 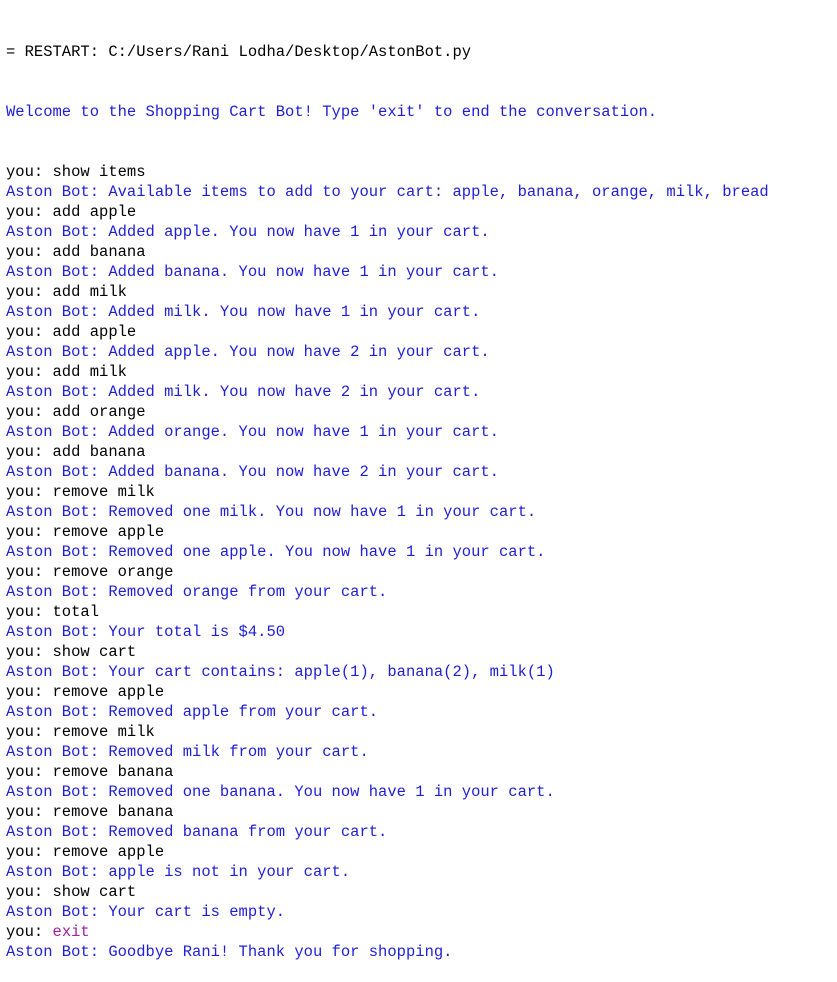 What do you see at coordinates (178, 872) in the screenshot?
I see `bot-response-line: Aston Bot: apple is not in your cart.` at bounding box center [178, 872].